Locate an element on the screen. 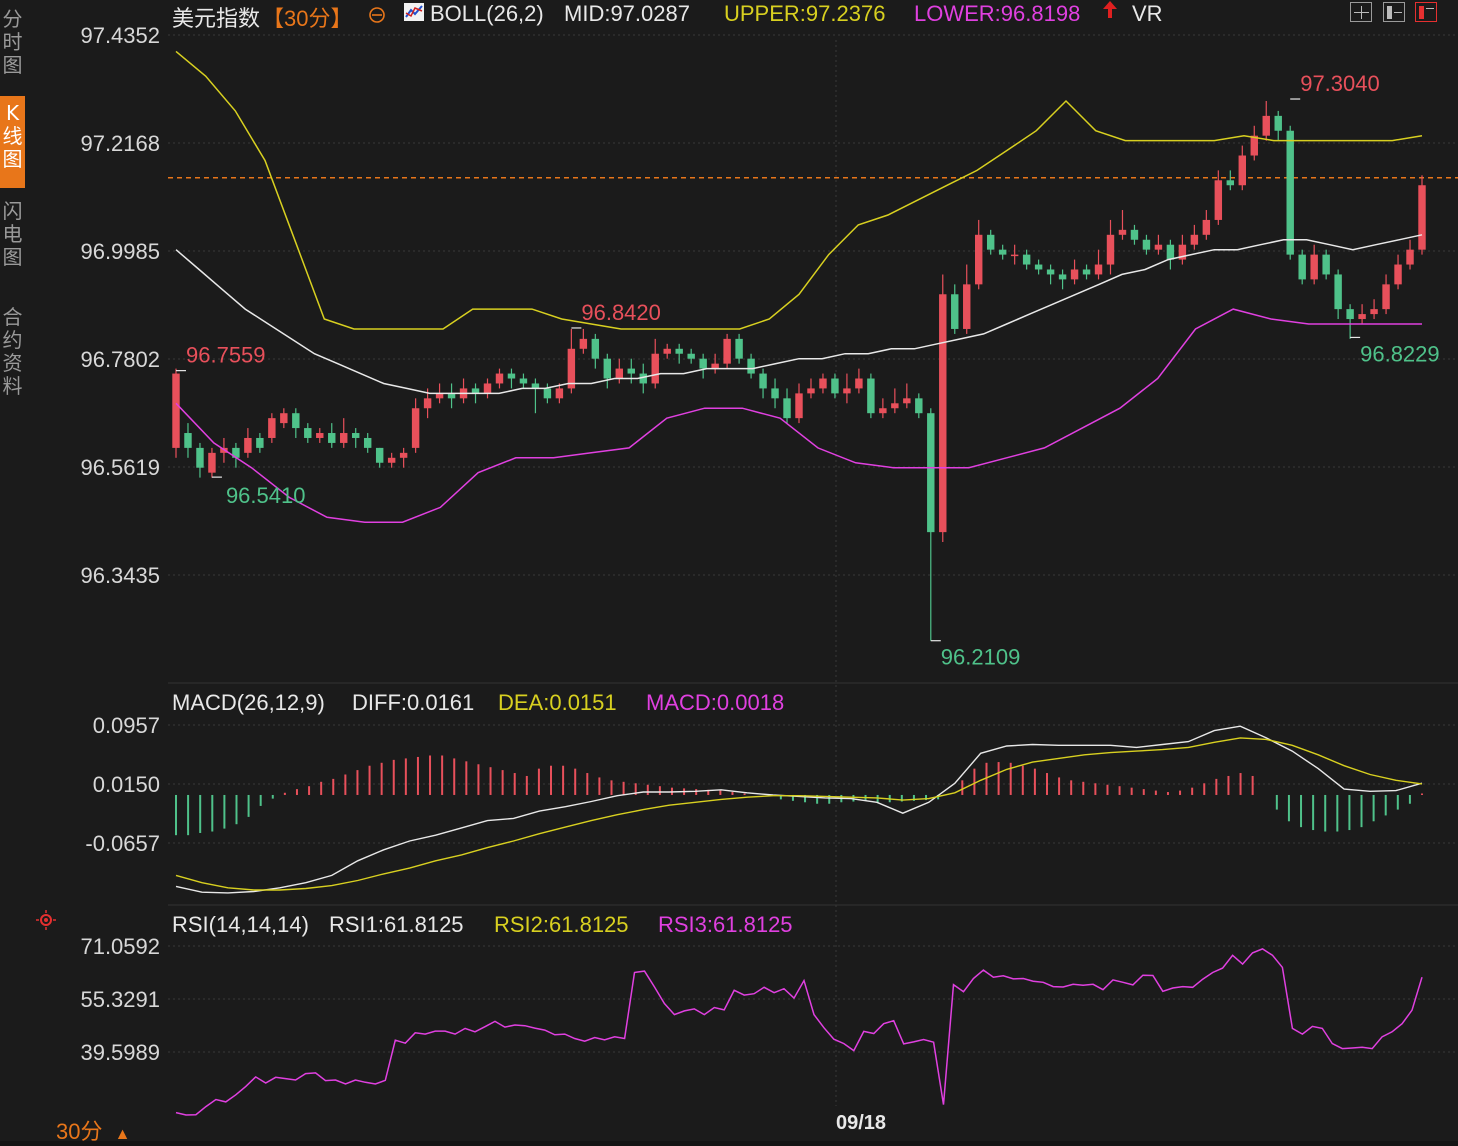  boll-mid-value: MID:97.0287 is located at coordinates (627, 13).